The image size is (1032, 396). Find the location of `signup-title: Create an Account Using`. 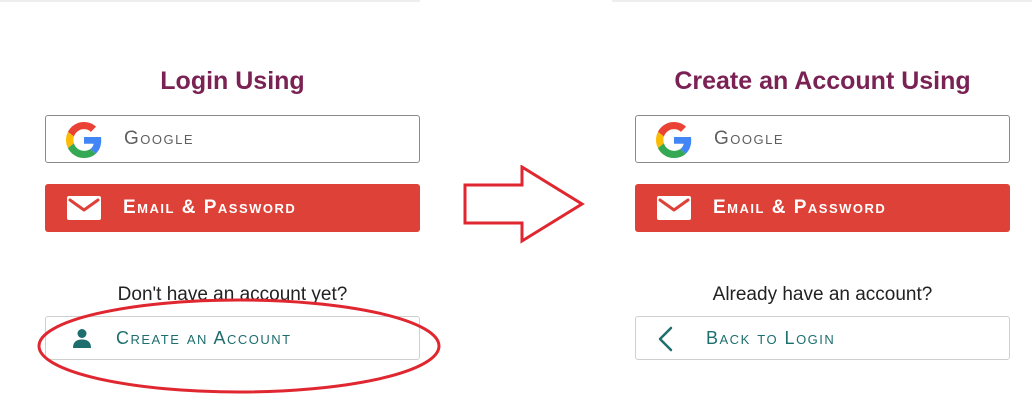

signup-title: Create an Account Using is located at coordinates (822, 81).